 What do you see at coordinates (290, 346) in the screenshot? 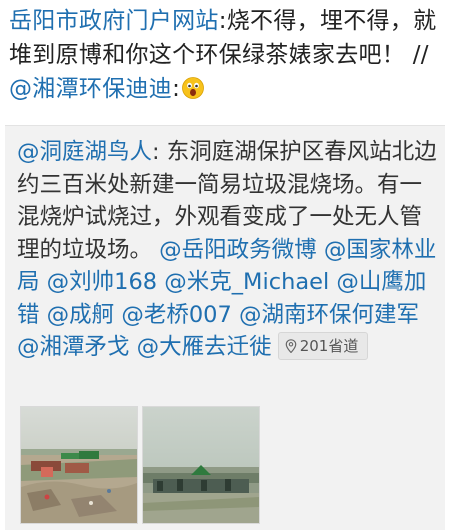
I see `location-pin-icon` at bounding box center [290, 346].